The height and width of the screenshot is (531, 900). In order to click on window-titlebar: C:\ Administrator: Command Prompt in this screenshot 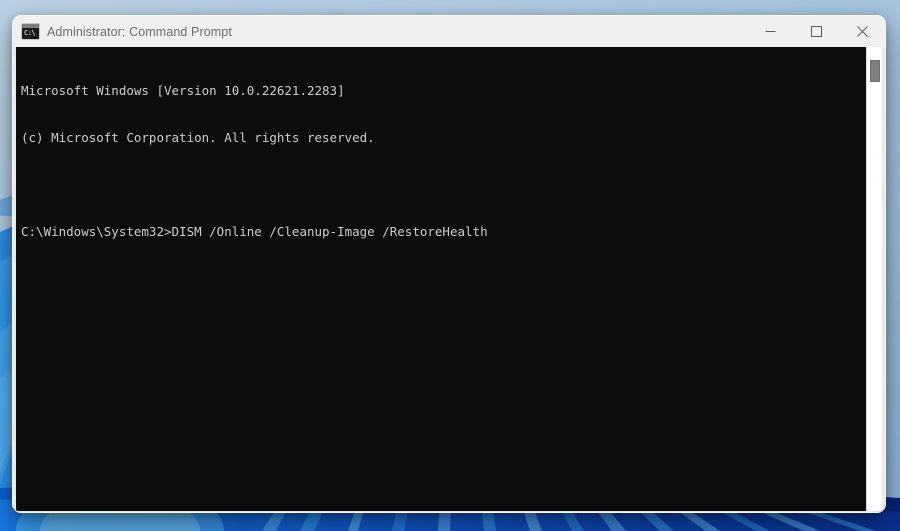, I will do `click(449, 31)`.